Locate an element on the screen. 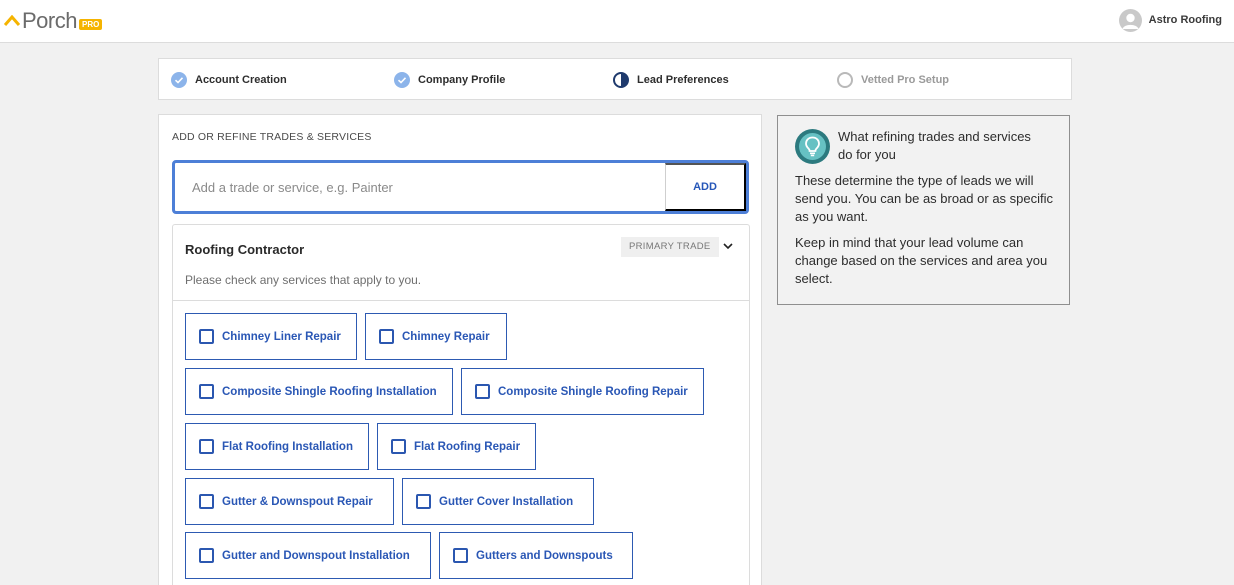  step-label: Vetted Pro Setup is located at coordinates (905, 80).